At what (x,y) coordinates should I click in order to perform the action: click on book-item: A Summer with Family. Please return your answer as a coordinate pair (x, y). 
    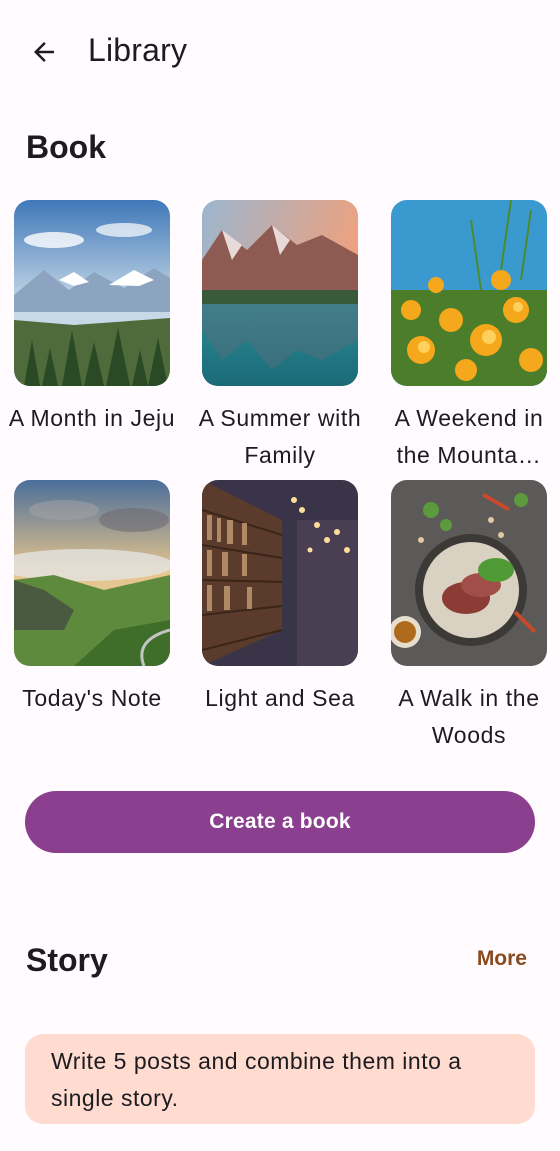
    Looking at the image, I should click on (280, 337).